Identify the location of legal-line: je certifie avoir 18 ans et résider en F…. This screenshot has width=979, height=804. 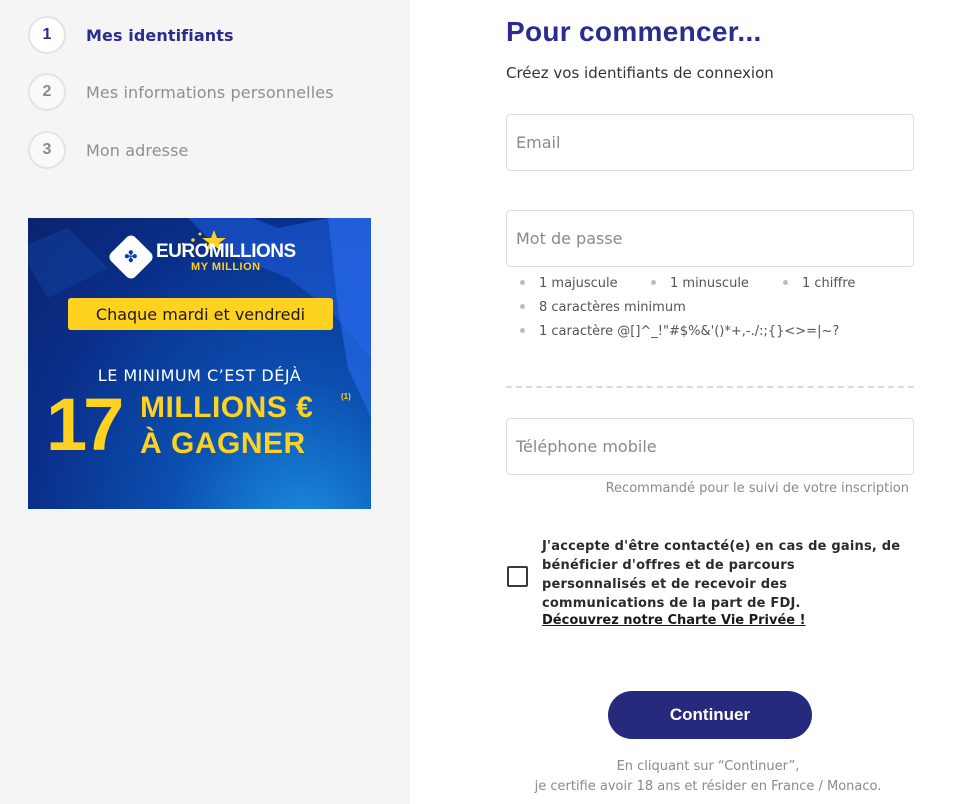
(708, 786).